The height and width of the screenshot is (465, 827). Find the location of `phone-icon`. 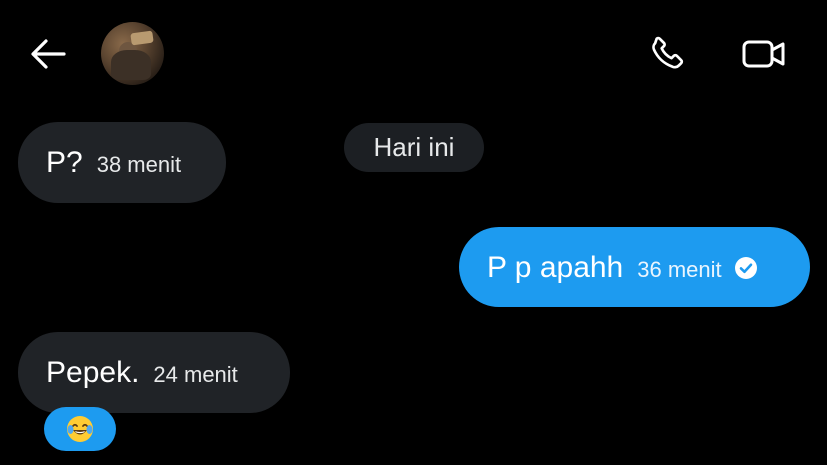

phone-icon is located at coordinates (668, 52).